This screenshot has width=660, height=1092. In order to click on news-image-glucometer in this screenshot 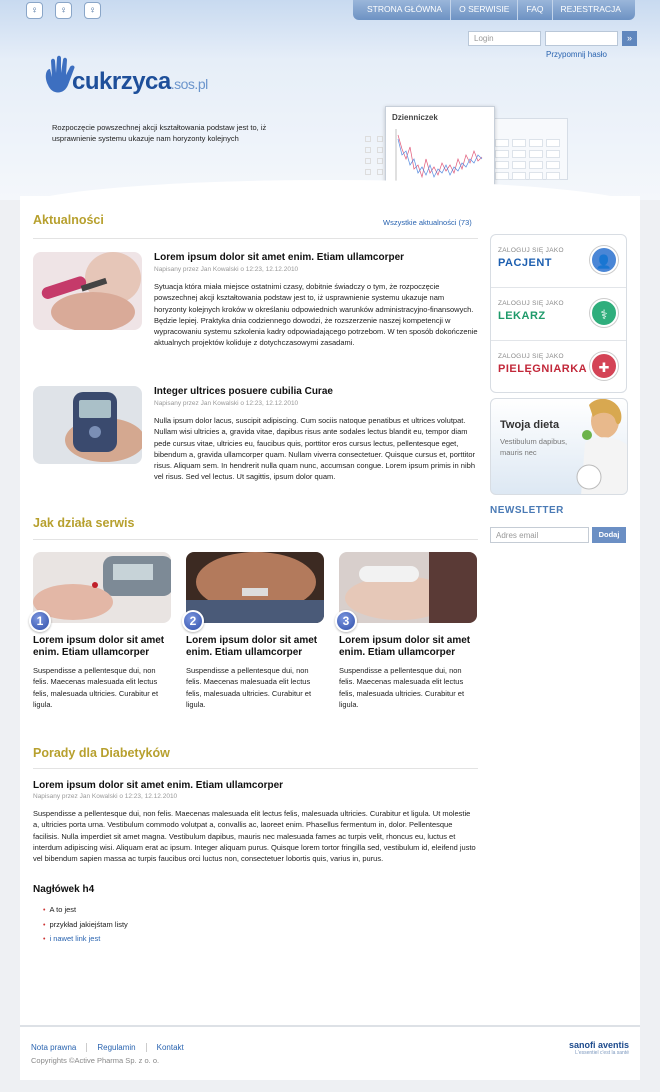, I will do `click(87, 425)`.